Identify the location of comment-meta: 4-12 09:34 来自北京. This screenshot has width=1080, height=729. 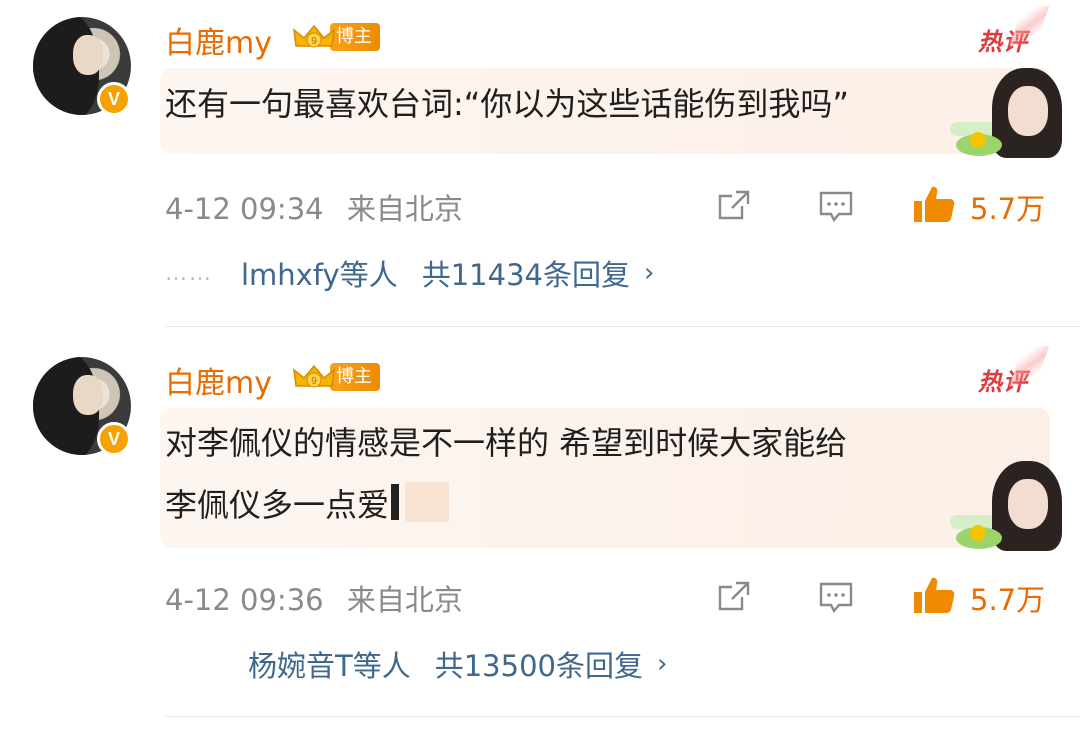
(314, 207).